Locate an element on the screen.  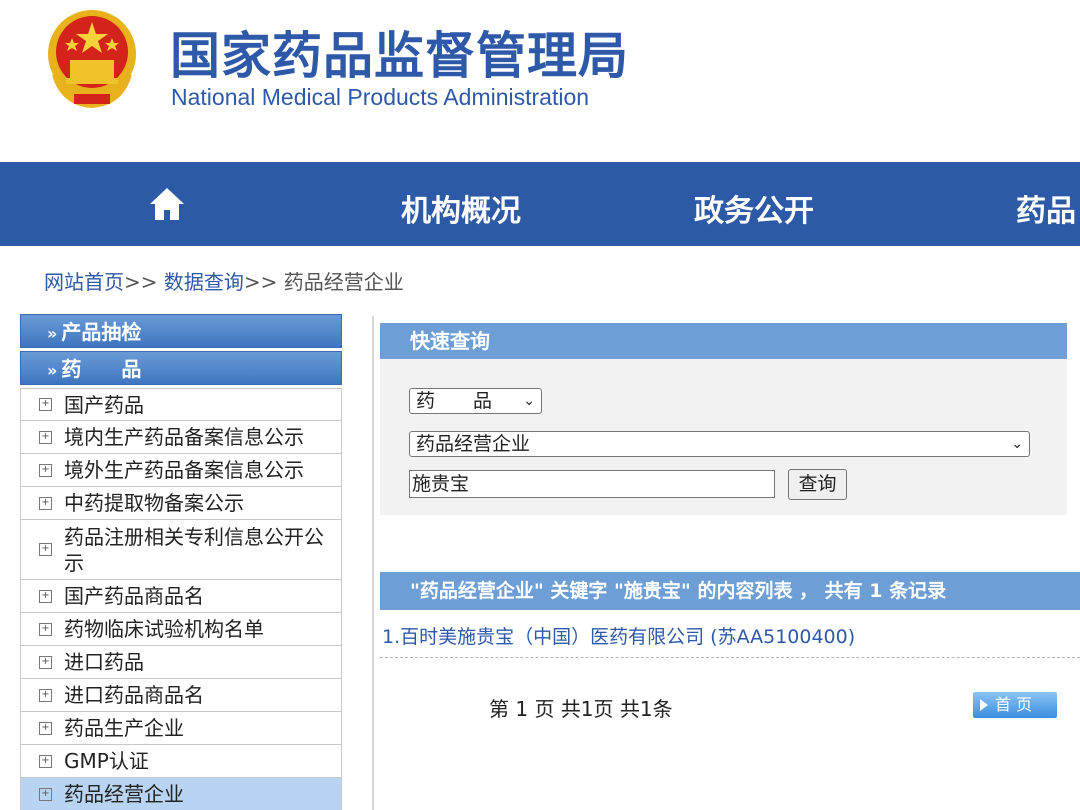
sidebar-item-label: 国产药品商品名 is located at coordinates (134, 596).